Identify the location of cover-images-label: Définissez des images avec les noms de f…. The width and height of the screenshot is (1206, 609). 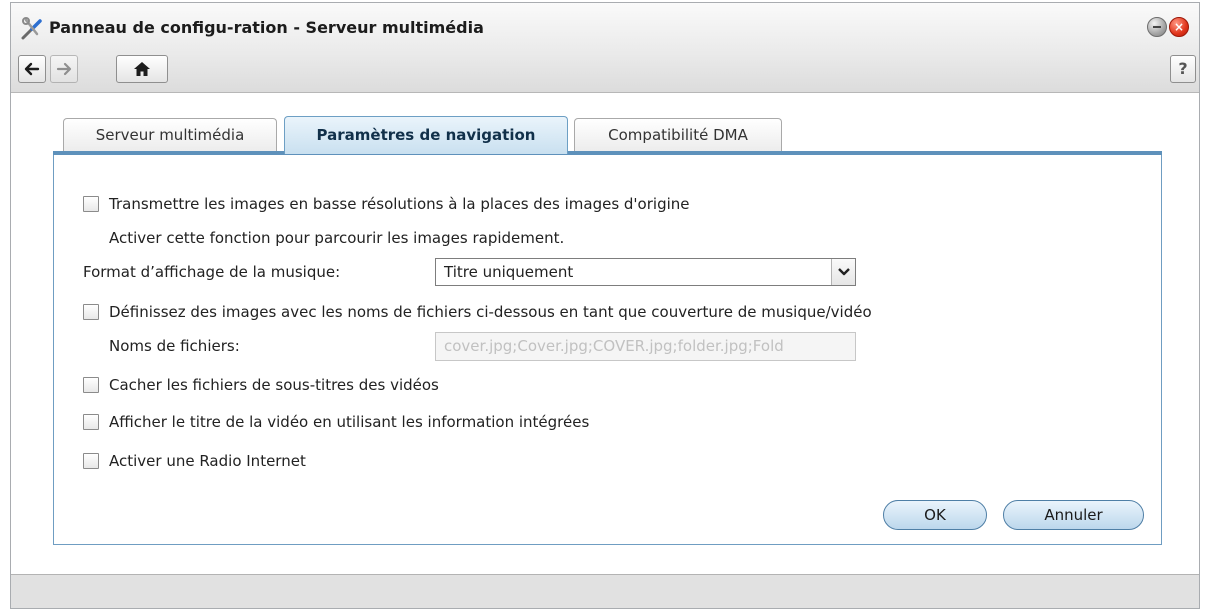
(490, 312).